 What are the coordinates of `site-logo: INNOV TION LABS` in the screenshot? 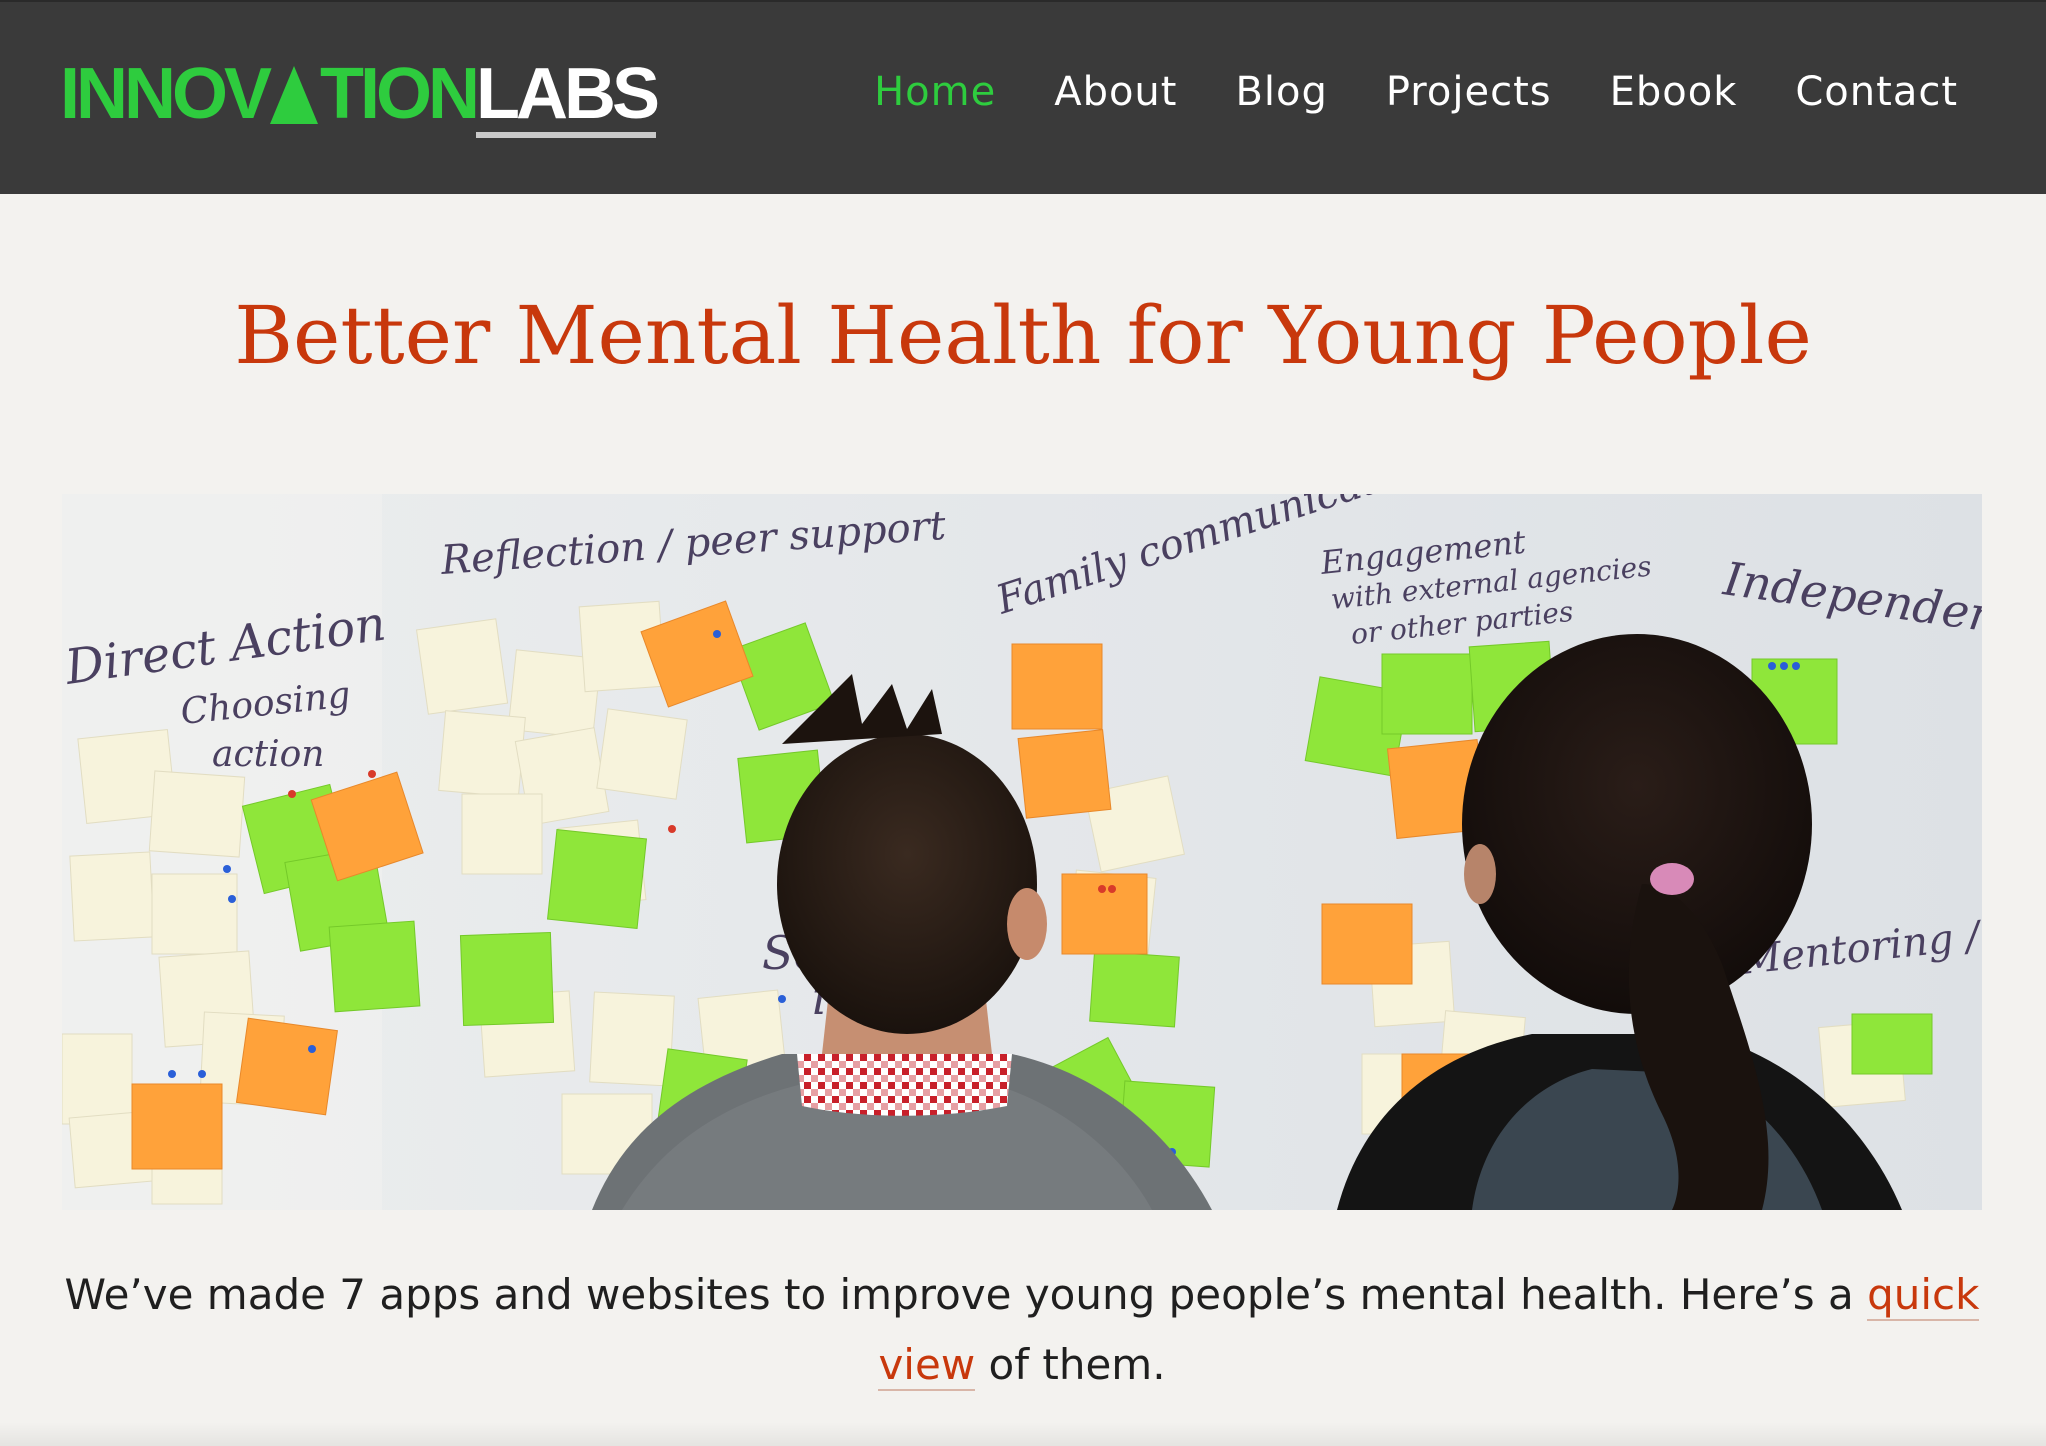 It's located at (360, 96).